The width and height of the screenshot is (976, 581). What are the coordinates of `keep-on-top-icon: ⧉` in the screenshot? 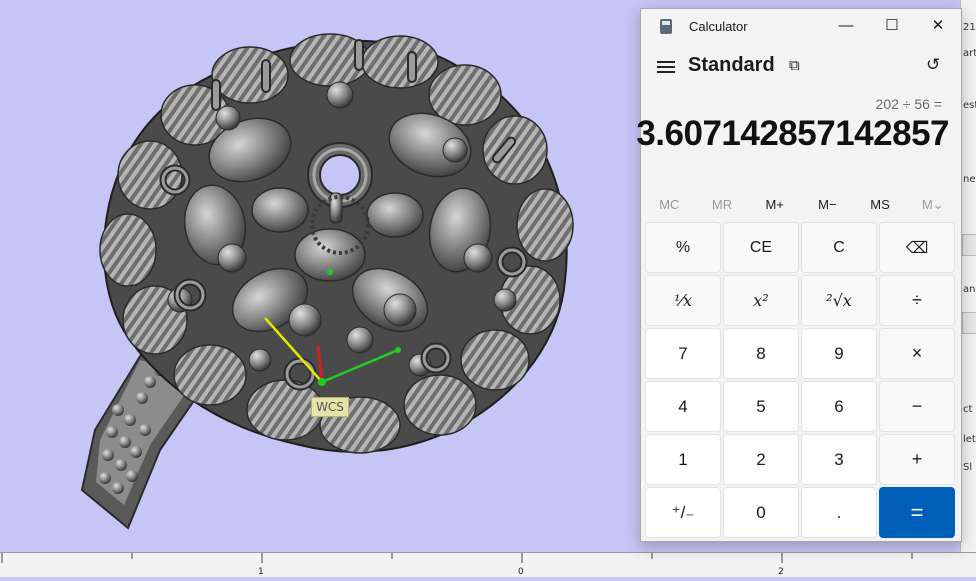 It's located at (794, 65).